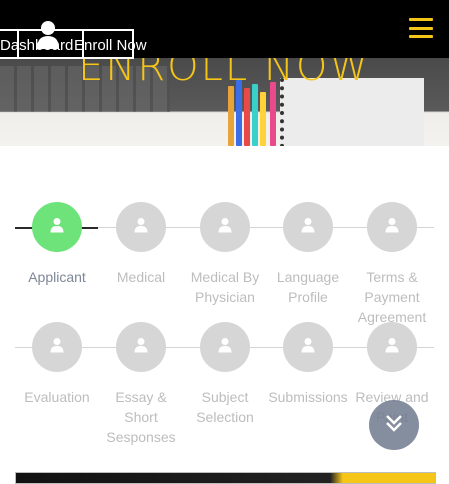  I want to click on step-row2-2: Subject Selection, so click(225, 374).